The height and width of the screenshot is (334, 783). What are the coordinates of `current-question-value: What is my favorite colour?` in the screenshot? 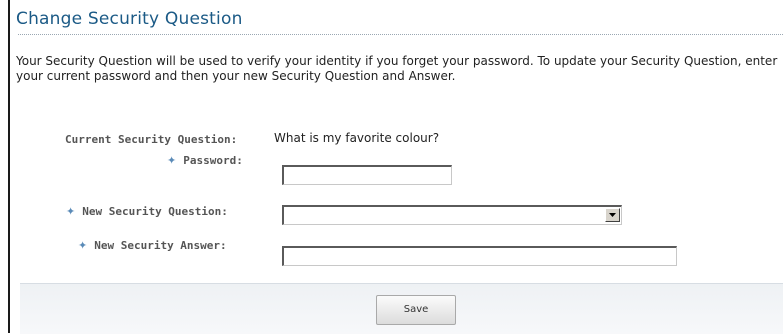 It's located at (357, 138).